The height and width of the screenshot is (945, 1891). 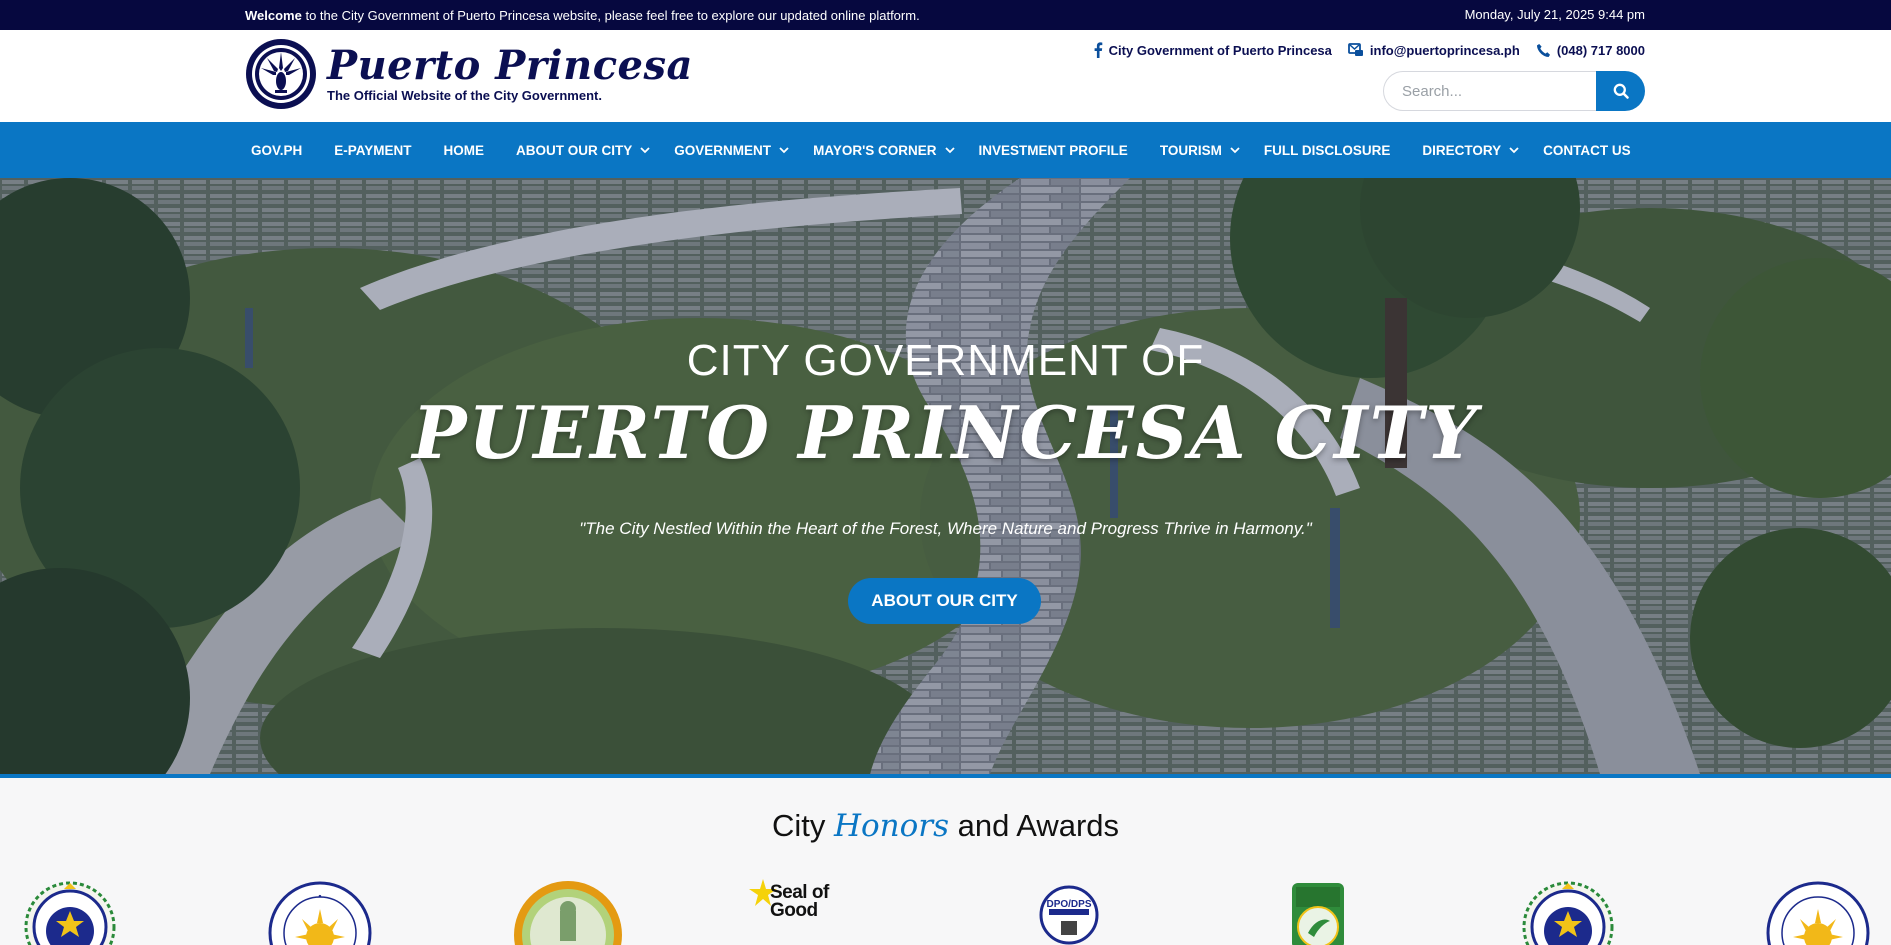 I want to click on nav-label: TOURISM, so click(x=1190, y=150).